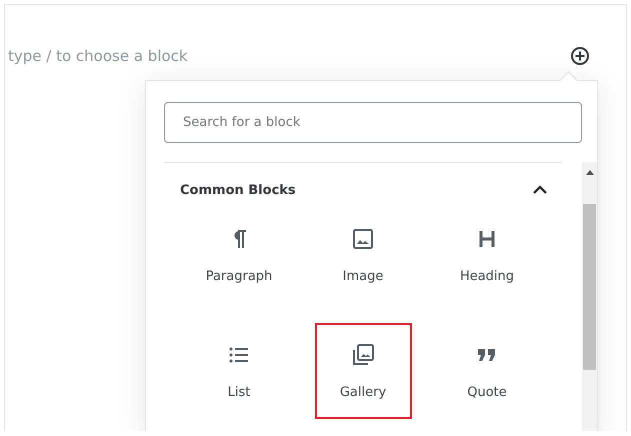 This screenshot has width=631, height=436. Describe the element at coordinates (363, 238) in the screenshot. I see `image-icon` at that location.